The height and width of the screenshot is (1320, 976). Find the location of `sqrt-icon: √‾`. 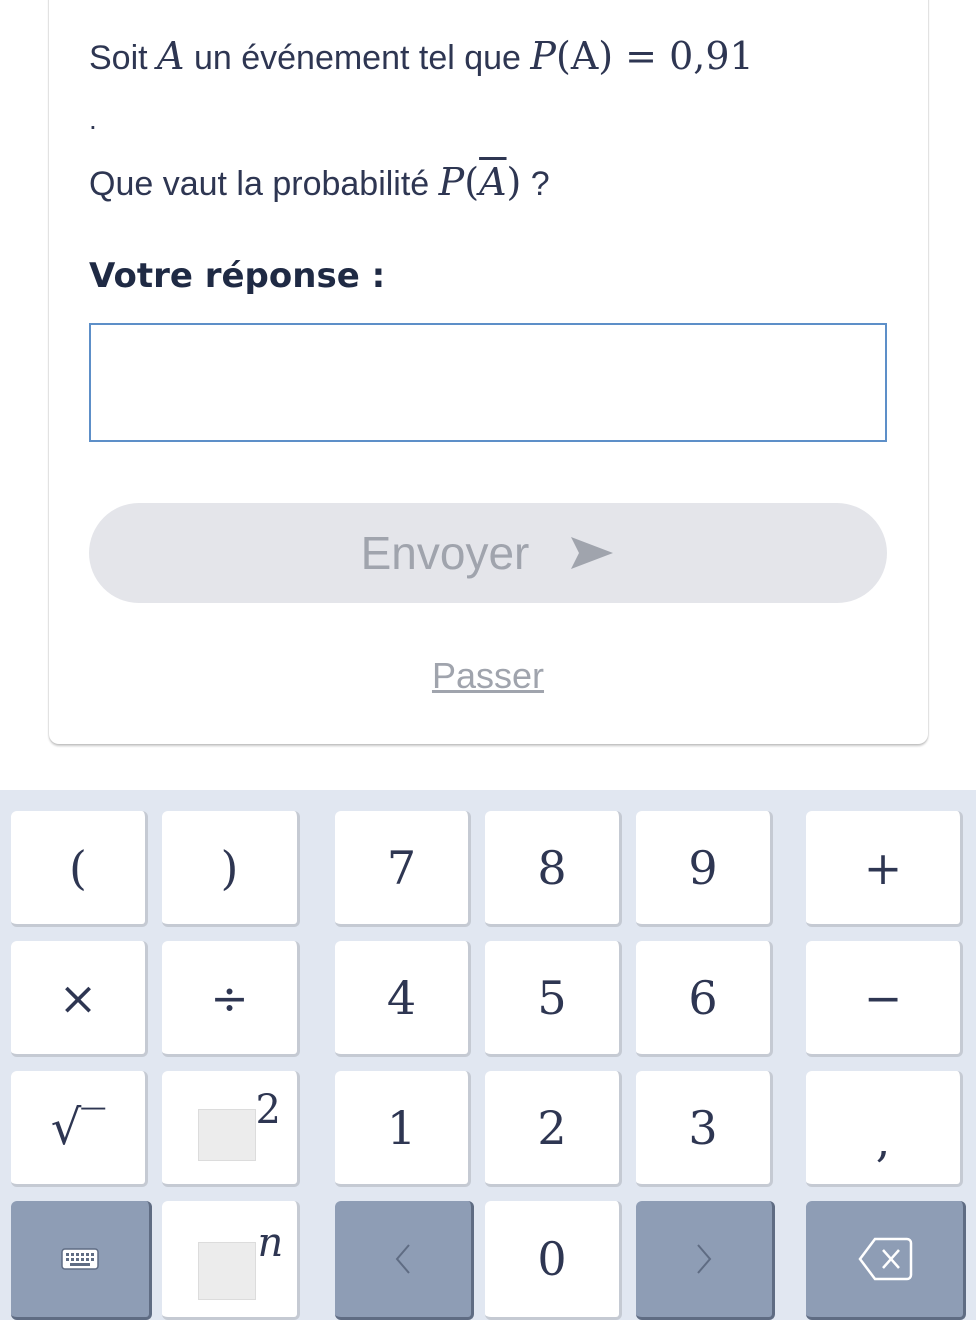

sqrt-icon: √‾ is located at coordinates (78, 1127).